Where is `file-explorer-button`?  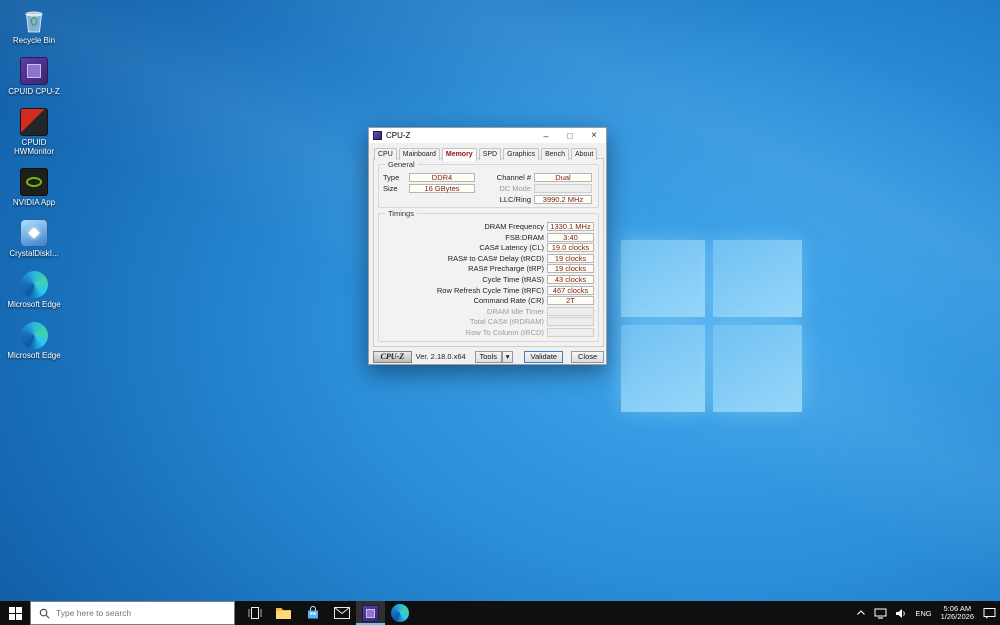 file-explorer-button is located at coordinates (283, 613).